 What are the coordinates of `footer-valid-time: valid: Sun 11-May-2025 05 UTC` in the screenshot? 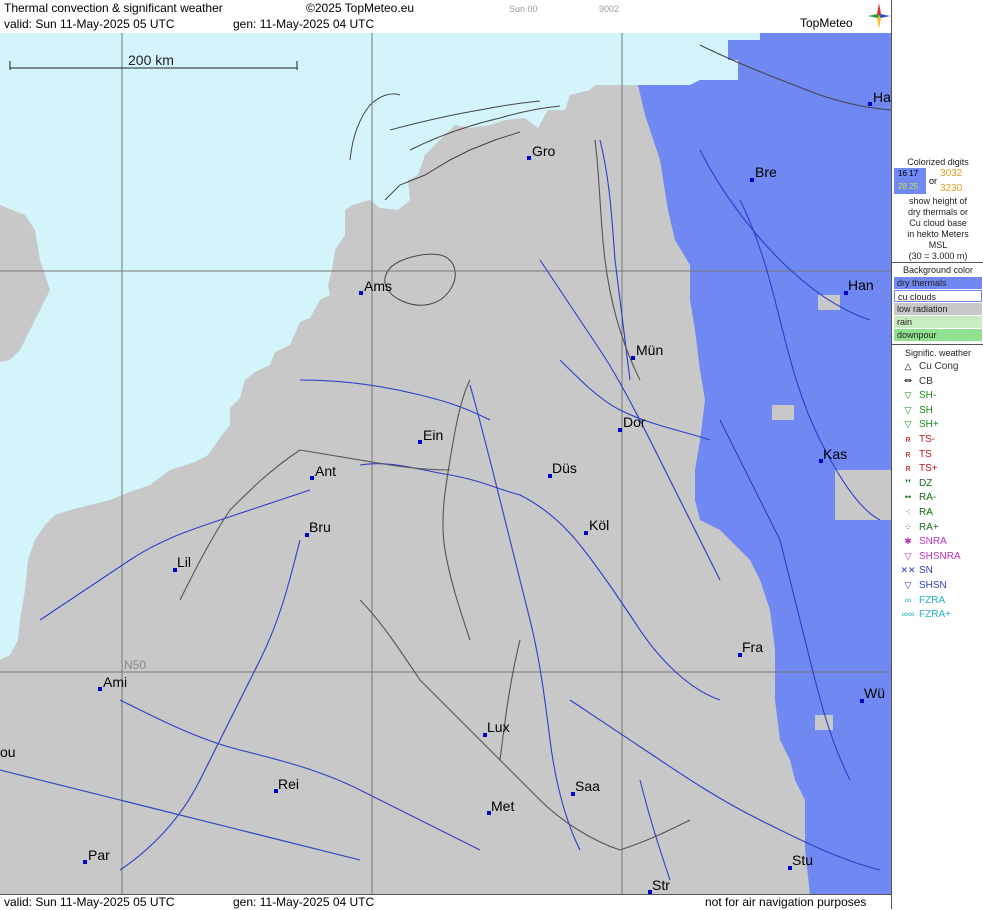 It's located at (89, 902).